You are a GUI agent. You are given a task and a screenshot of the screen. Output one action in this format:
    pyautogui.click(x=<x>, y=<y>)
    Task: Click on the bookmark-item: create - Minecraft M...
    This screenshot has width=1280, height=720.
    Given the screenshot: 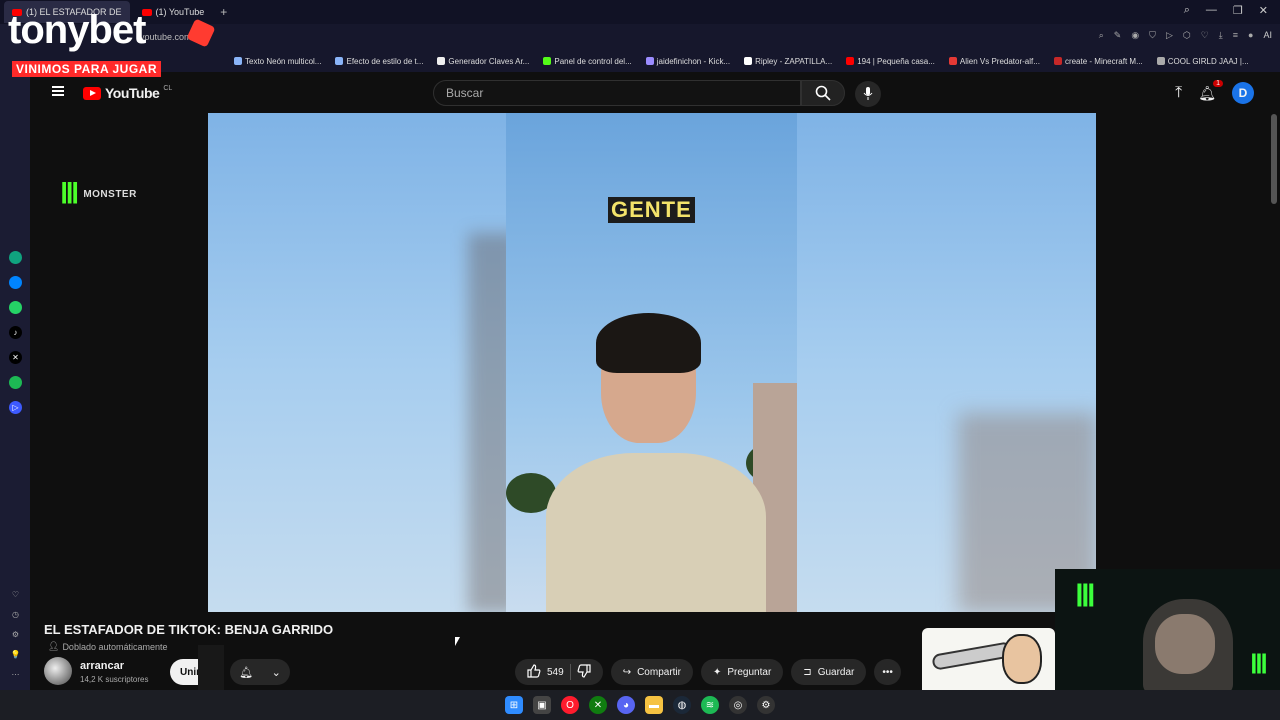 What is the action you would take?
    pyautogui.click(x=1098, y=61)
    